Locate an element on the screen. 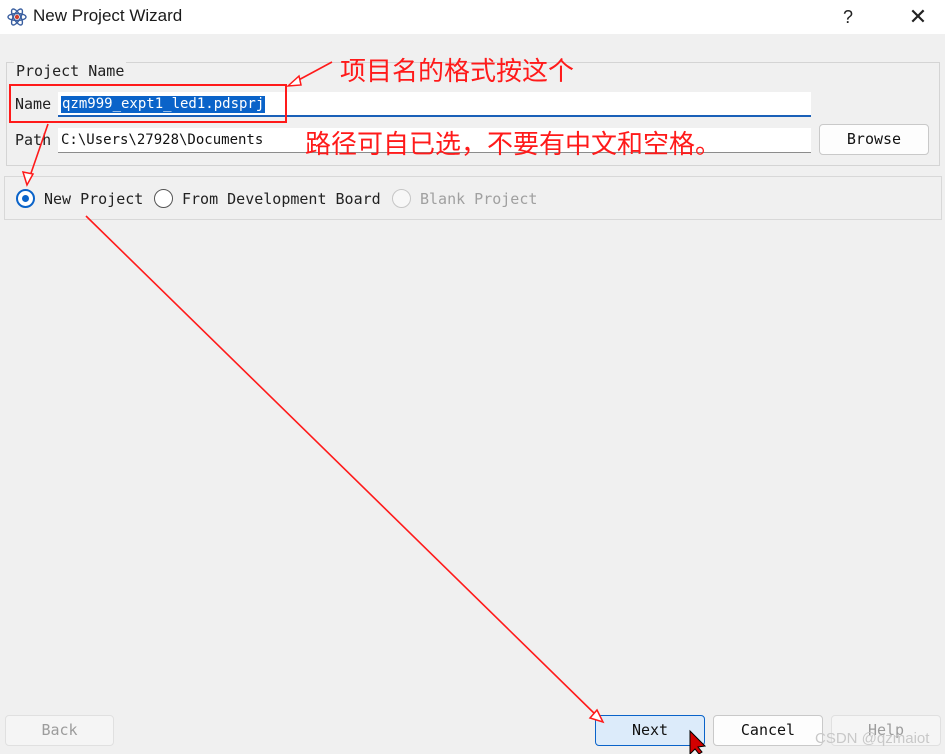 The height and width of the screenshot is (754, 945). annotation-name-note: 项目名的格式按这个 is located at coordinates (457, 72).